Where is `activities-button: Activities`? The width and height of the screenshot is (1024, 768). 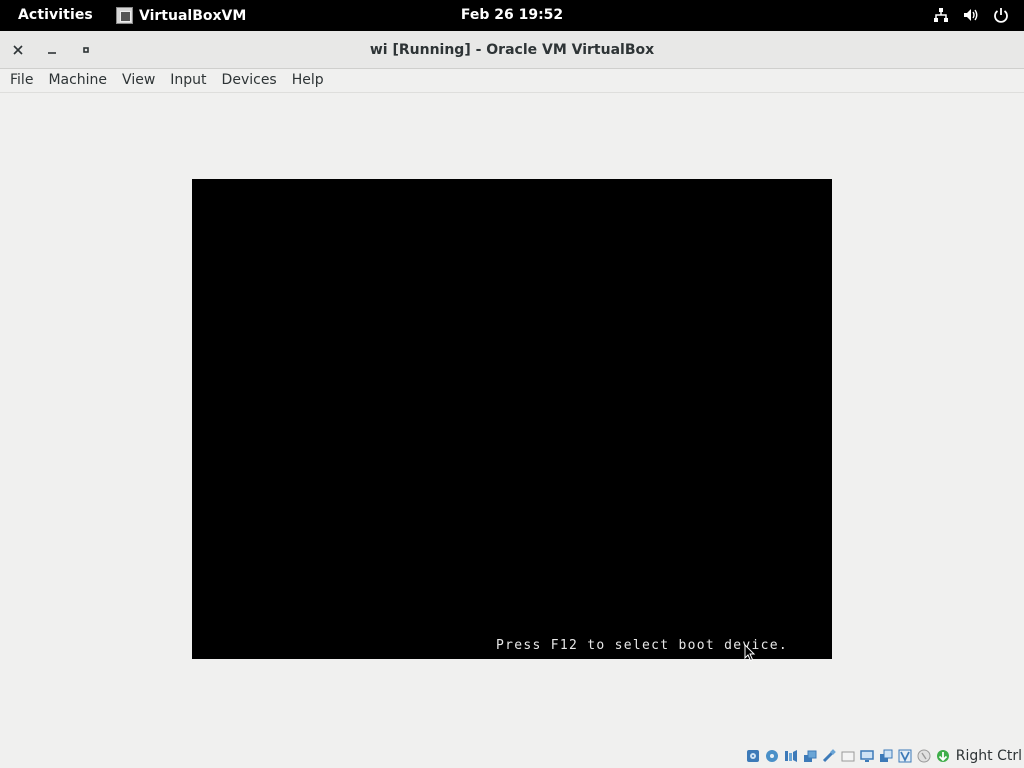 activities-button: Activities is located at coordinates (55, 15).